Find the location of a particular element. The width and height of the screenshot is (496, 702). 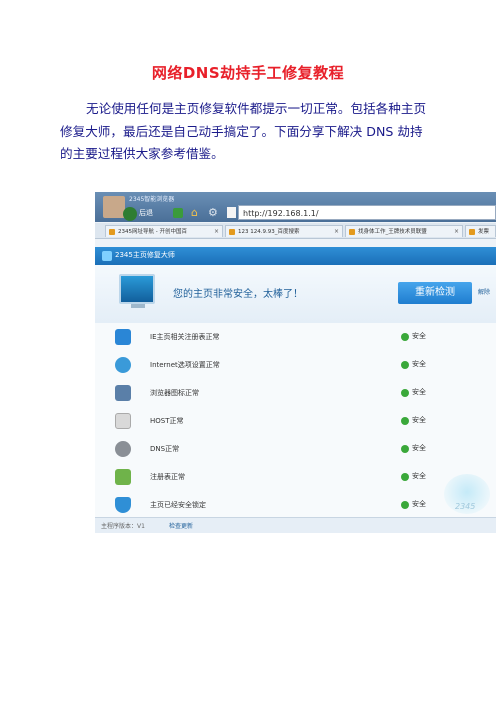

item-label: 浏览器图标正常 is located at coordinates (174, 393).